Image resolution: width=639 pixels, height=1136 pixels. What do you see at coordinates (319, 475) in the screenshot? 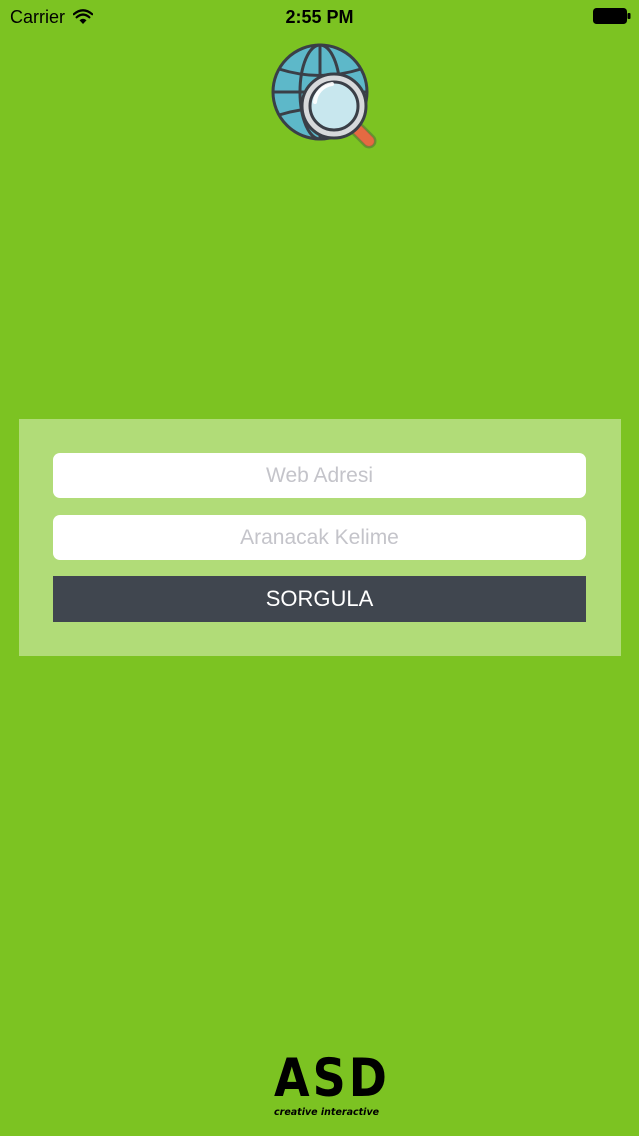
I see `web-address-input` at bounding box center [319, 475].